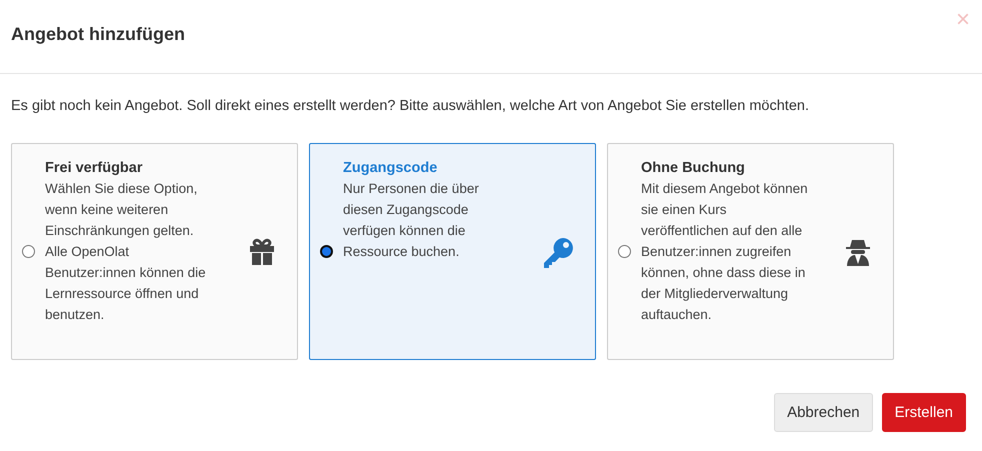 The width and height of the screenshot is (982, 451). What do you see at coordinates (924, 412) in the screenshot?
I see `create-button: Erstellen` at bounding box center [924, 412].